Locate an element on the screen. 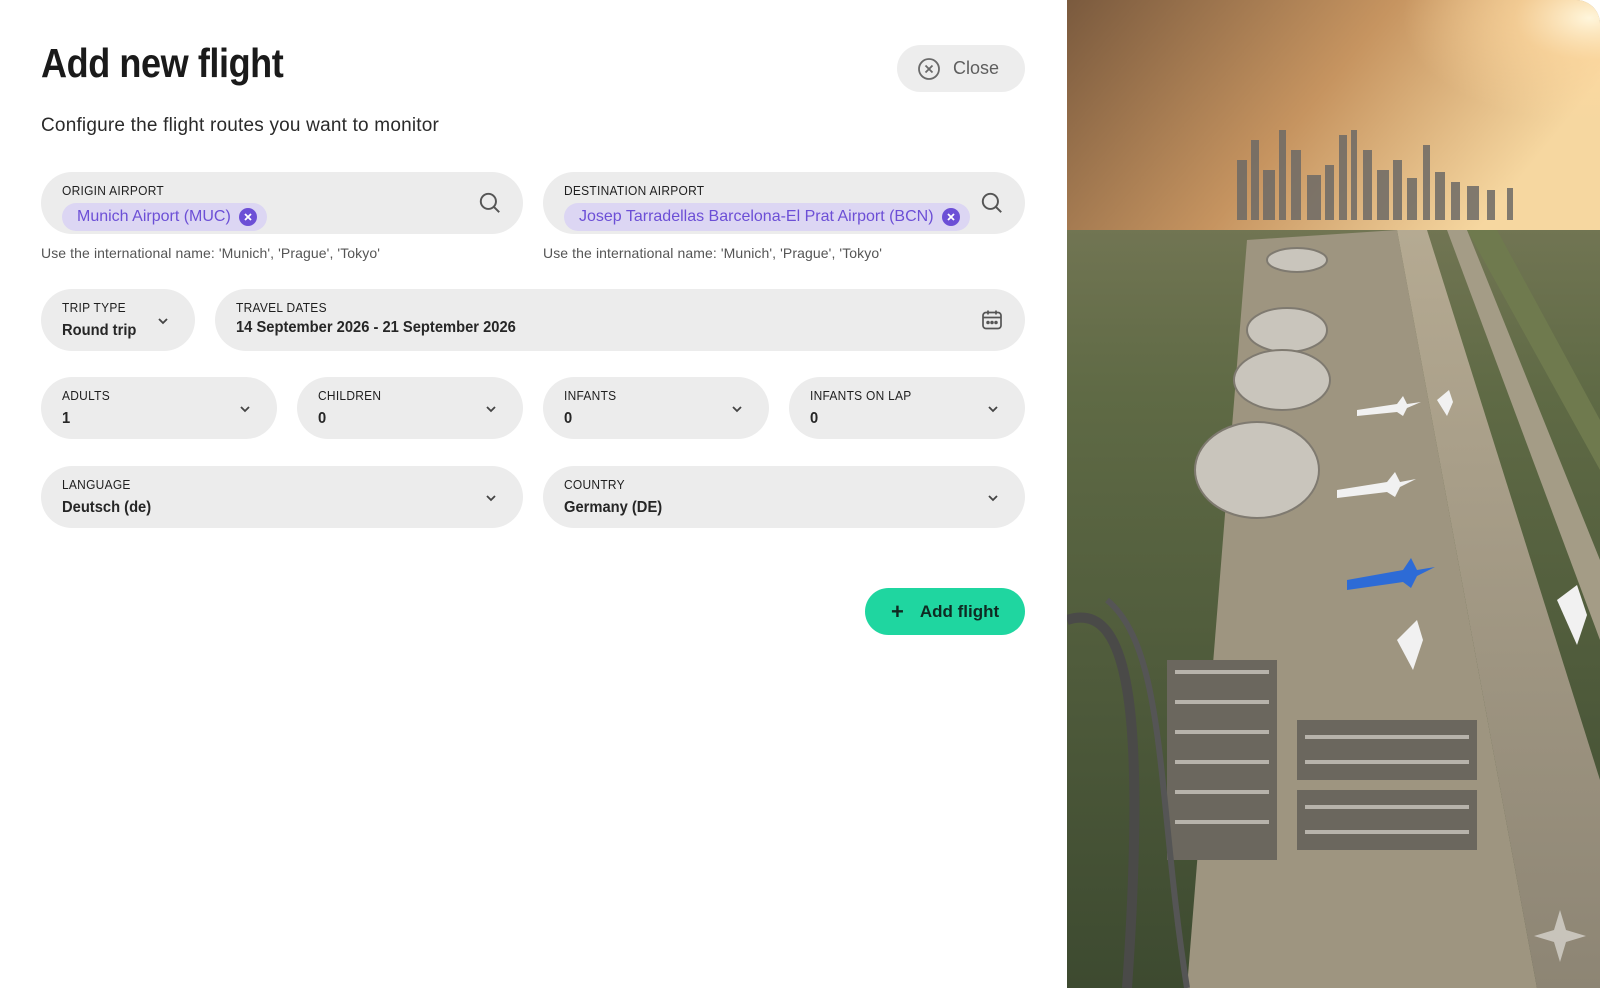  origin-airport-field: ORIGIN AIRPORT Munich Airport (MUC) is located at coordinates (282, 203).